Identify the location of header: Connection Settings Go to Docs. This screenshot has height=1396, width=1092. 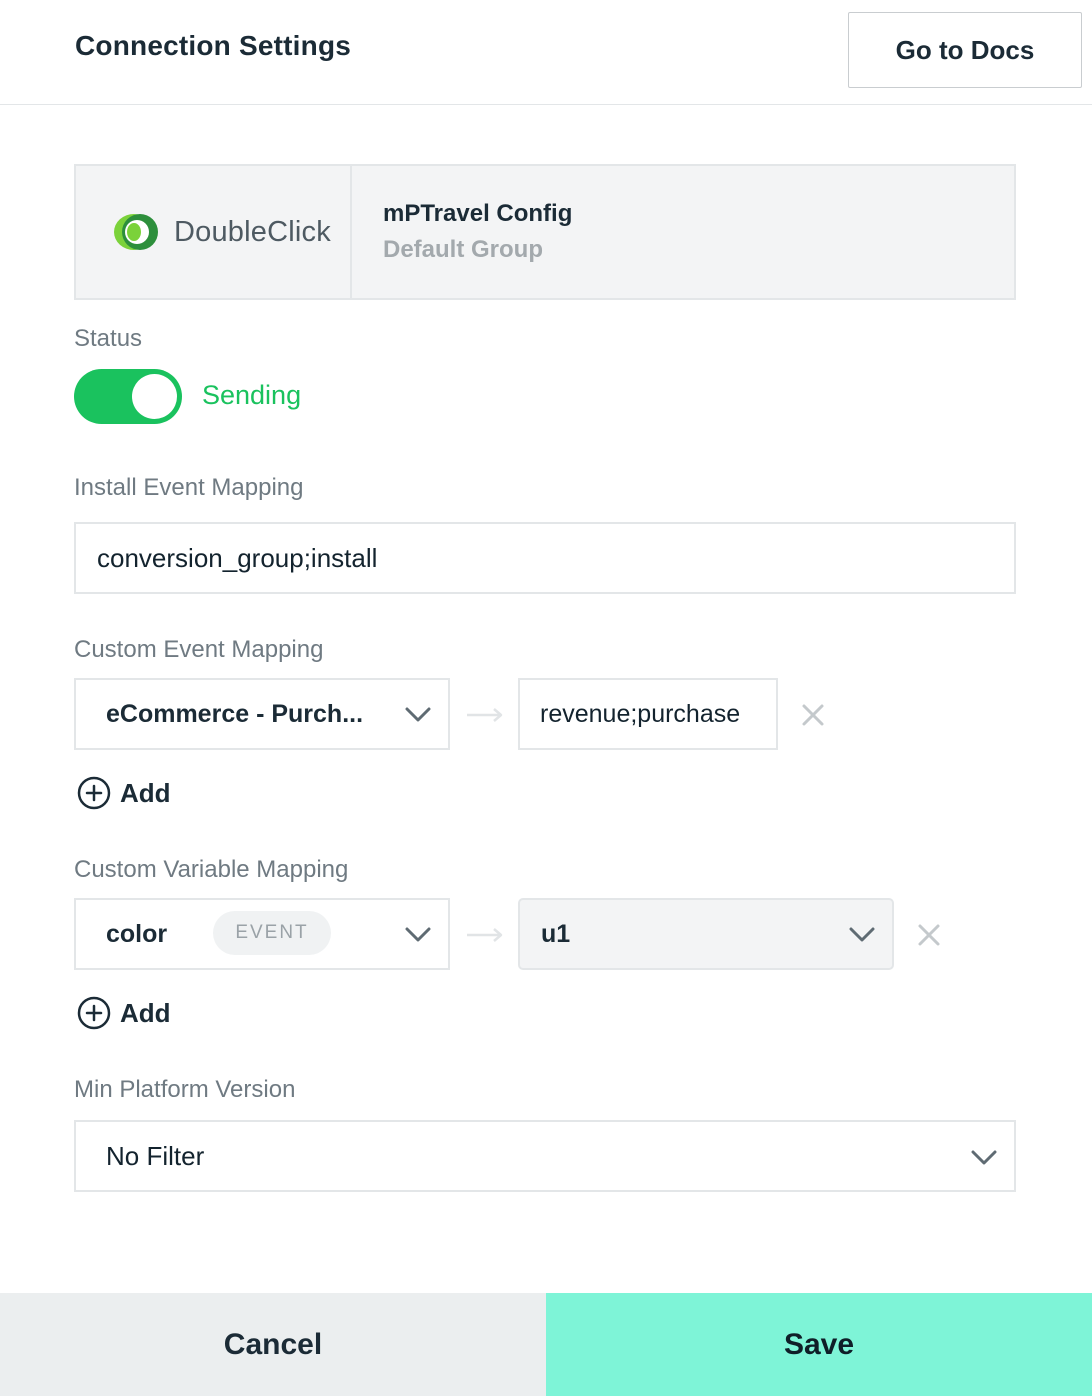
(546, 52).